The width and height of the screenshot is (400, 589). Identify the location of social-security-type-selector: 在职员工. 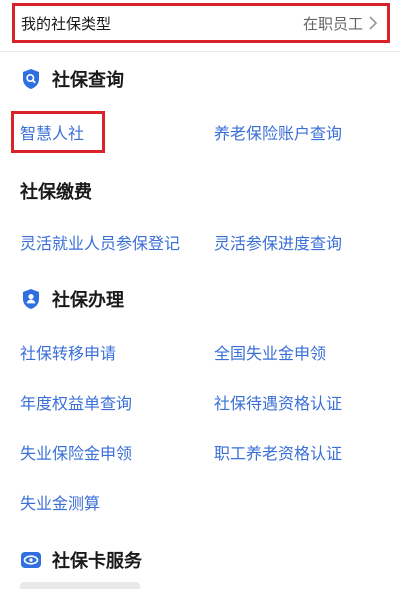
(341, 23).